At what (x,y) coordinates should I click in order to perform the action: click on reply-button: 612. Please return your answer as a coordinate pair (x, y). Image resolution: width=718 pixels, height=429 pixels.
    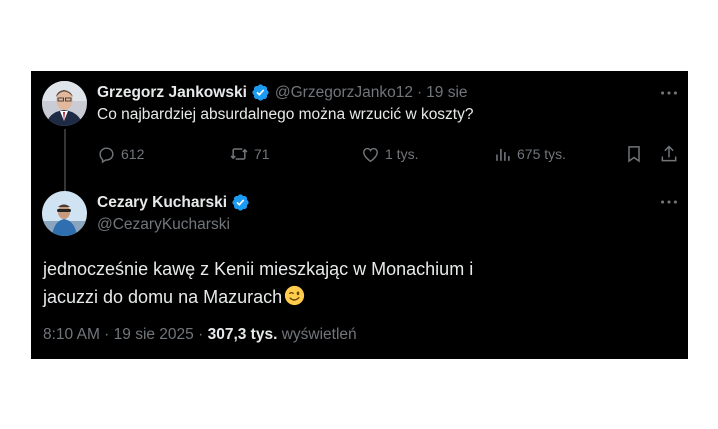
    Looking at the image, I should click on (120, 154).